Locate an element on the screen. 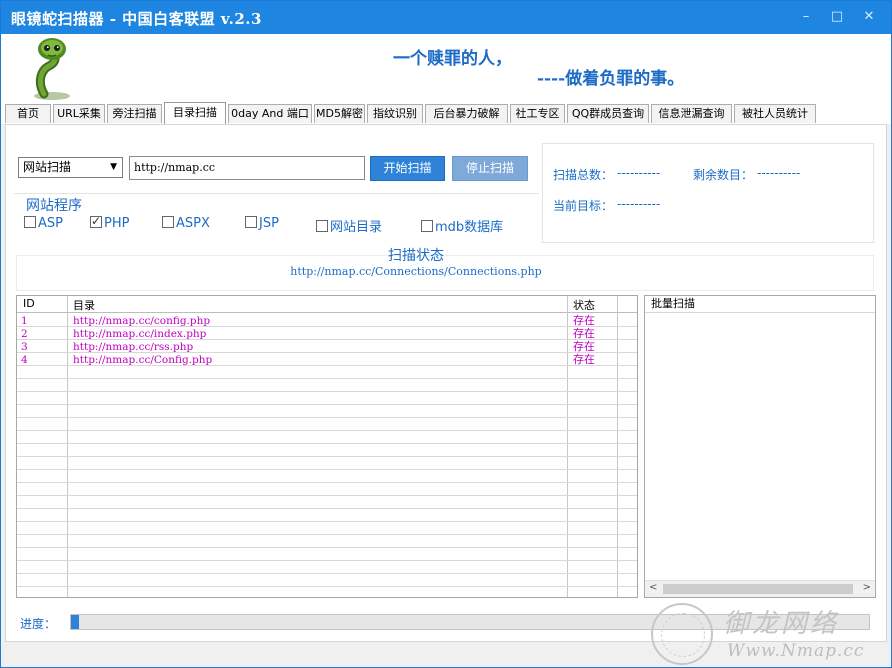 The height and width of the screenshot is (668, 892). remaining-value: ---------- is located at coordinates (779, 173).